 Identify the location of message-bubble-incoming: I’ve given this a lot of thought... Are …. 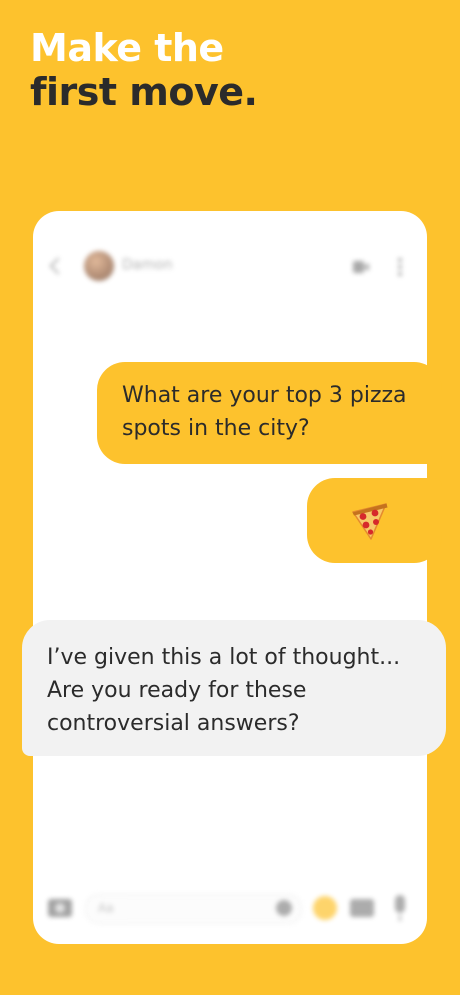
(234, 688).